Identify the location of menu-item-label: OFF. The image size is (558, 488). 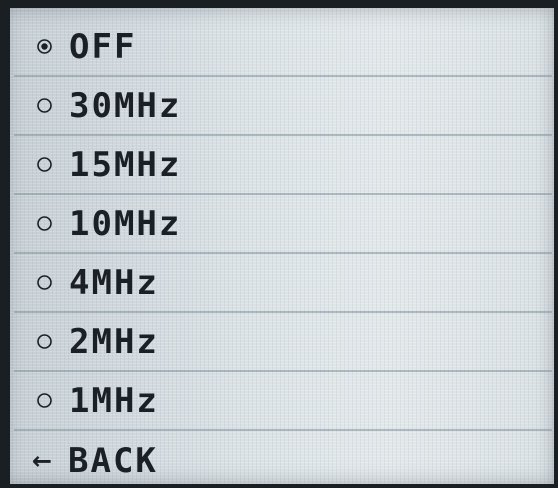
(103, 46).